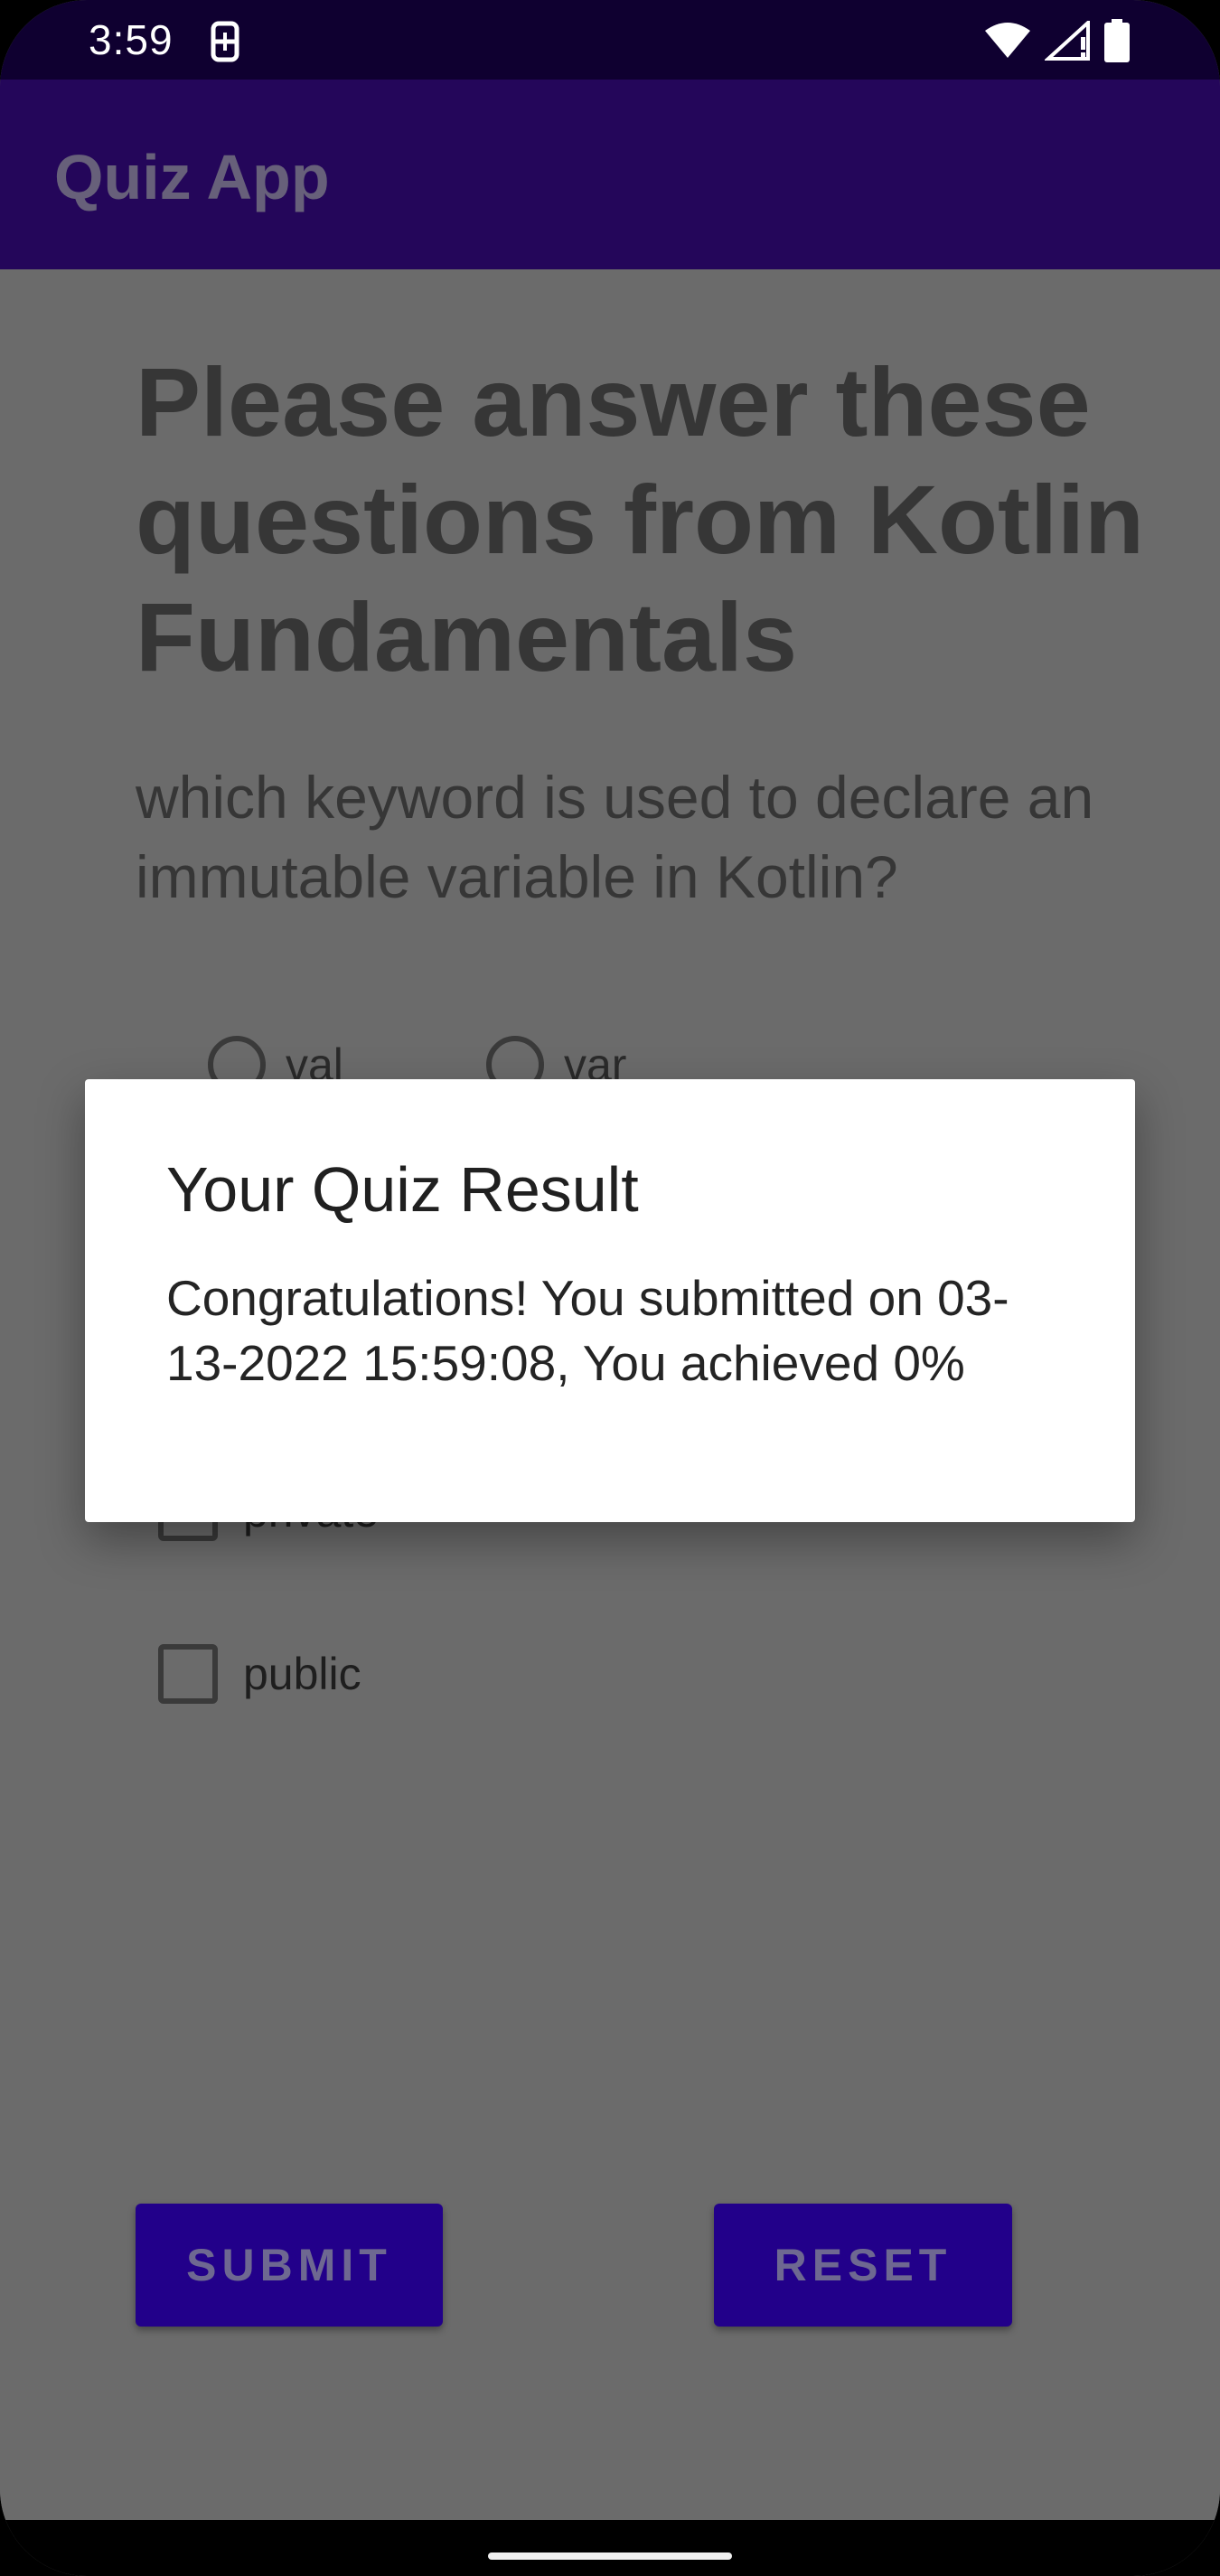  I want to click on notification-icon, so click(225, 42).